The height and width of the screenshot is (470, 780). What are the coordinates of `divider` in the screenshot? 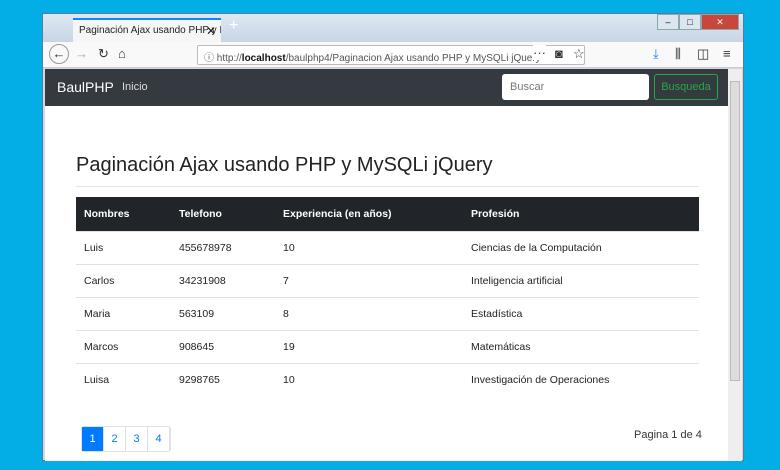 It's located at (387, 186).